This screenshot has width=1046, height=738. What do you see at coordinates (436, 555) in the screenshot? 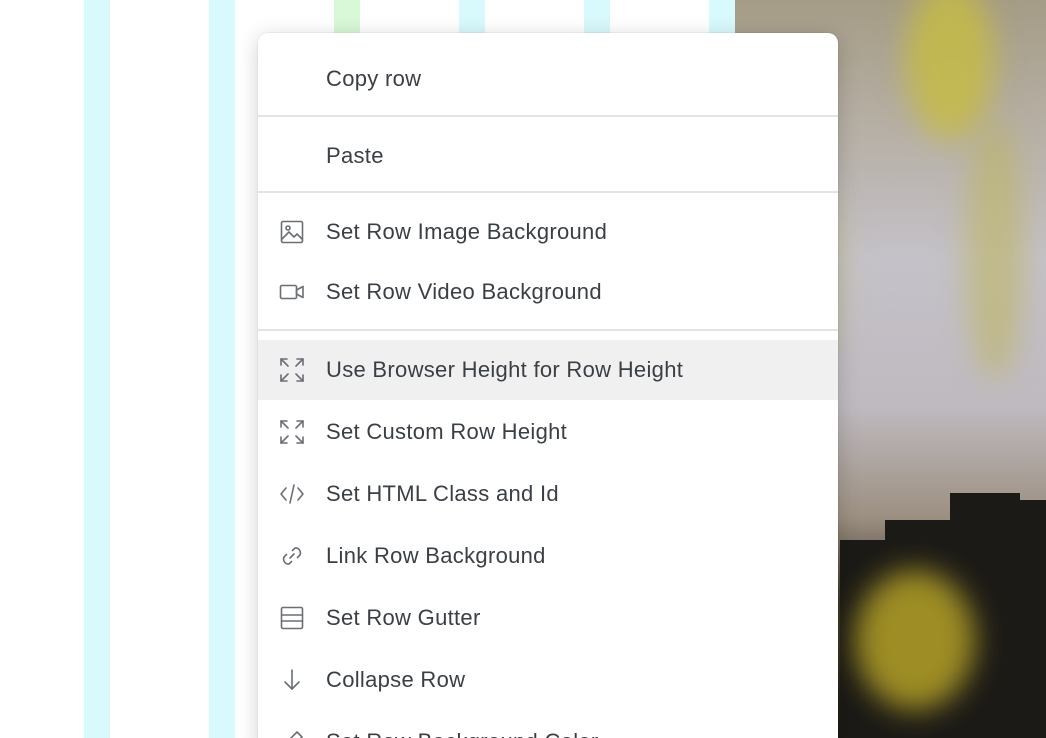
I see `menu-item-label: Link Row Background` at bounding box center [436, 555].